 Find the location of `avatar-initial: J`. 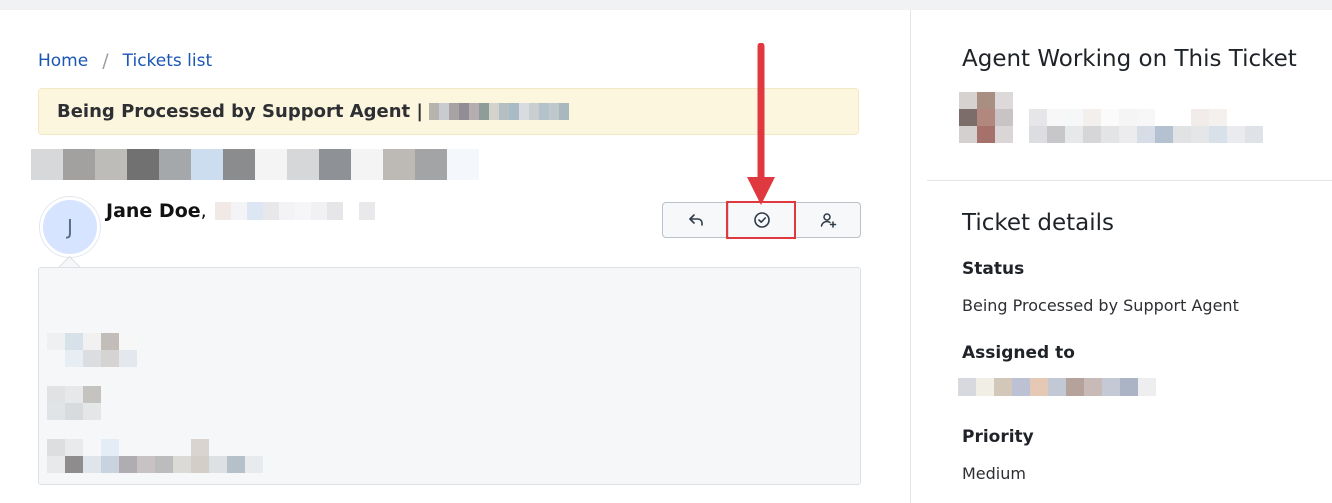

avatar-initial: J is located at coordinates (70, 227).